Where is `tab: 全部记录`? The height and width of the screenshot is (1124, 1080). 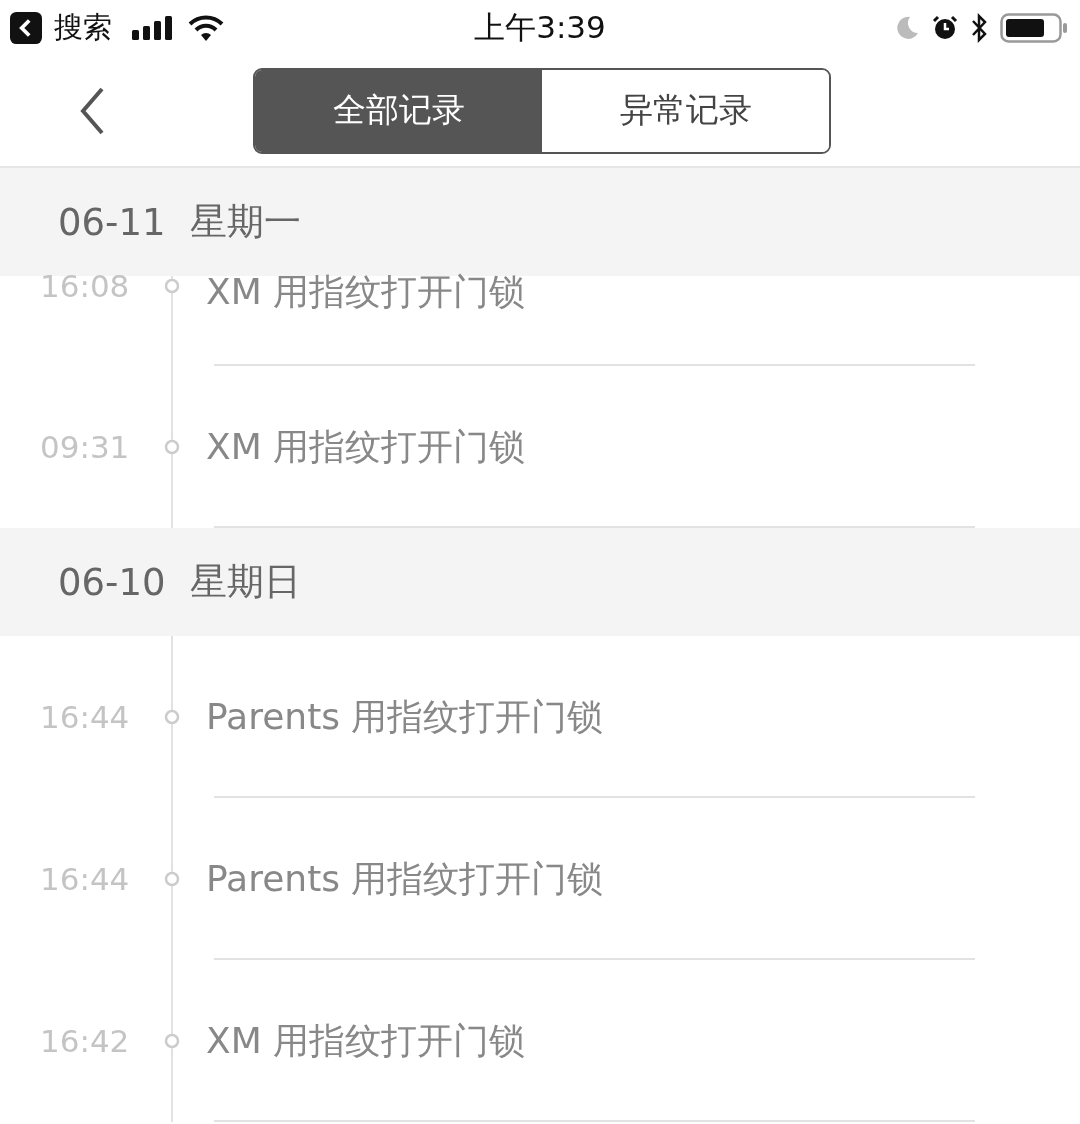 tab: 全部记录 is located at coordinates (398, 110).